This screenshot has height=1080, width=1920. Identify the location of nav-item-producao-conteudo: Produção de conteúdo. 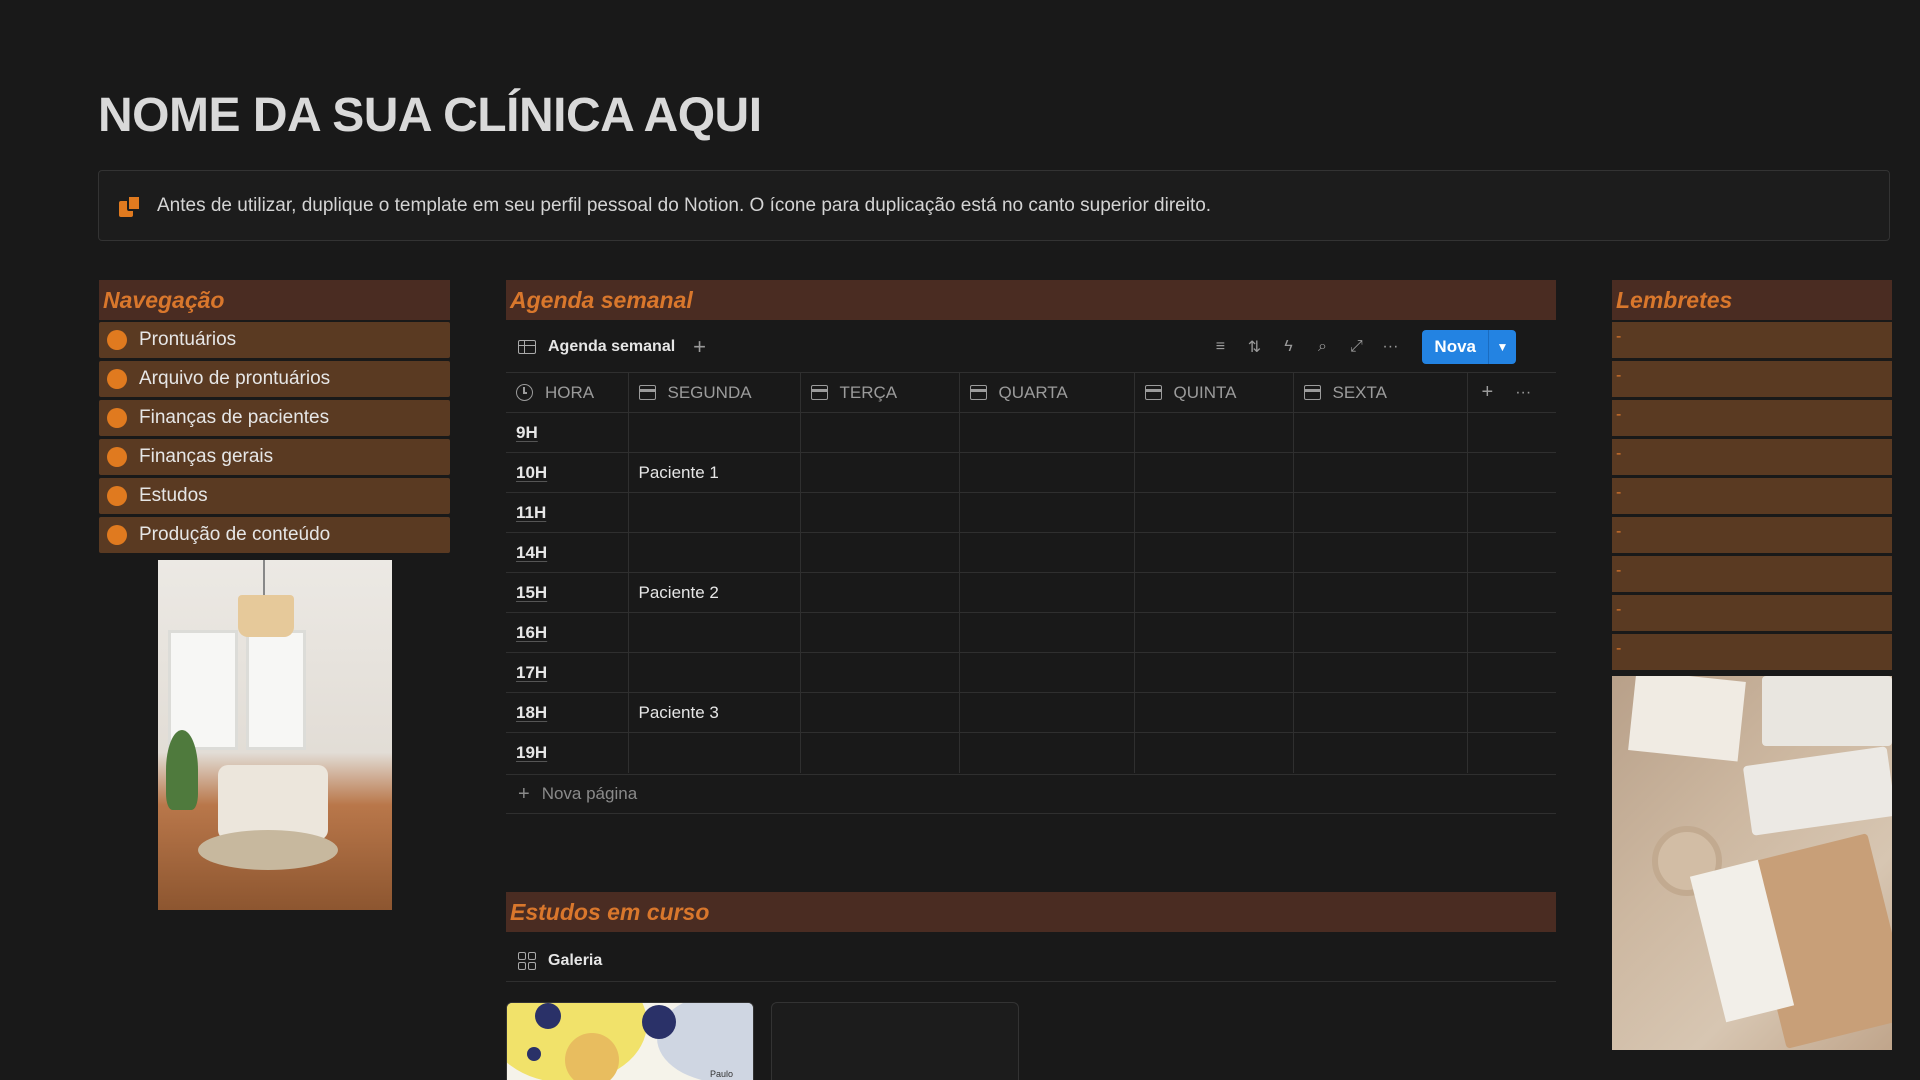
(274, 535).